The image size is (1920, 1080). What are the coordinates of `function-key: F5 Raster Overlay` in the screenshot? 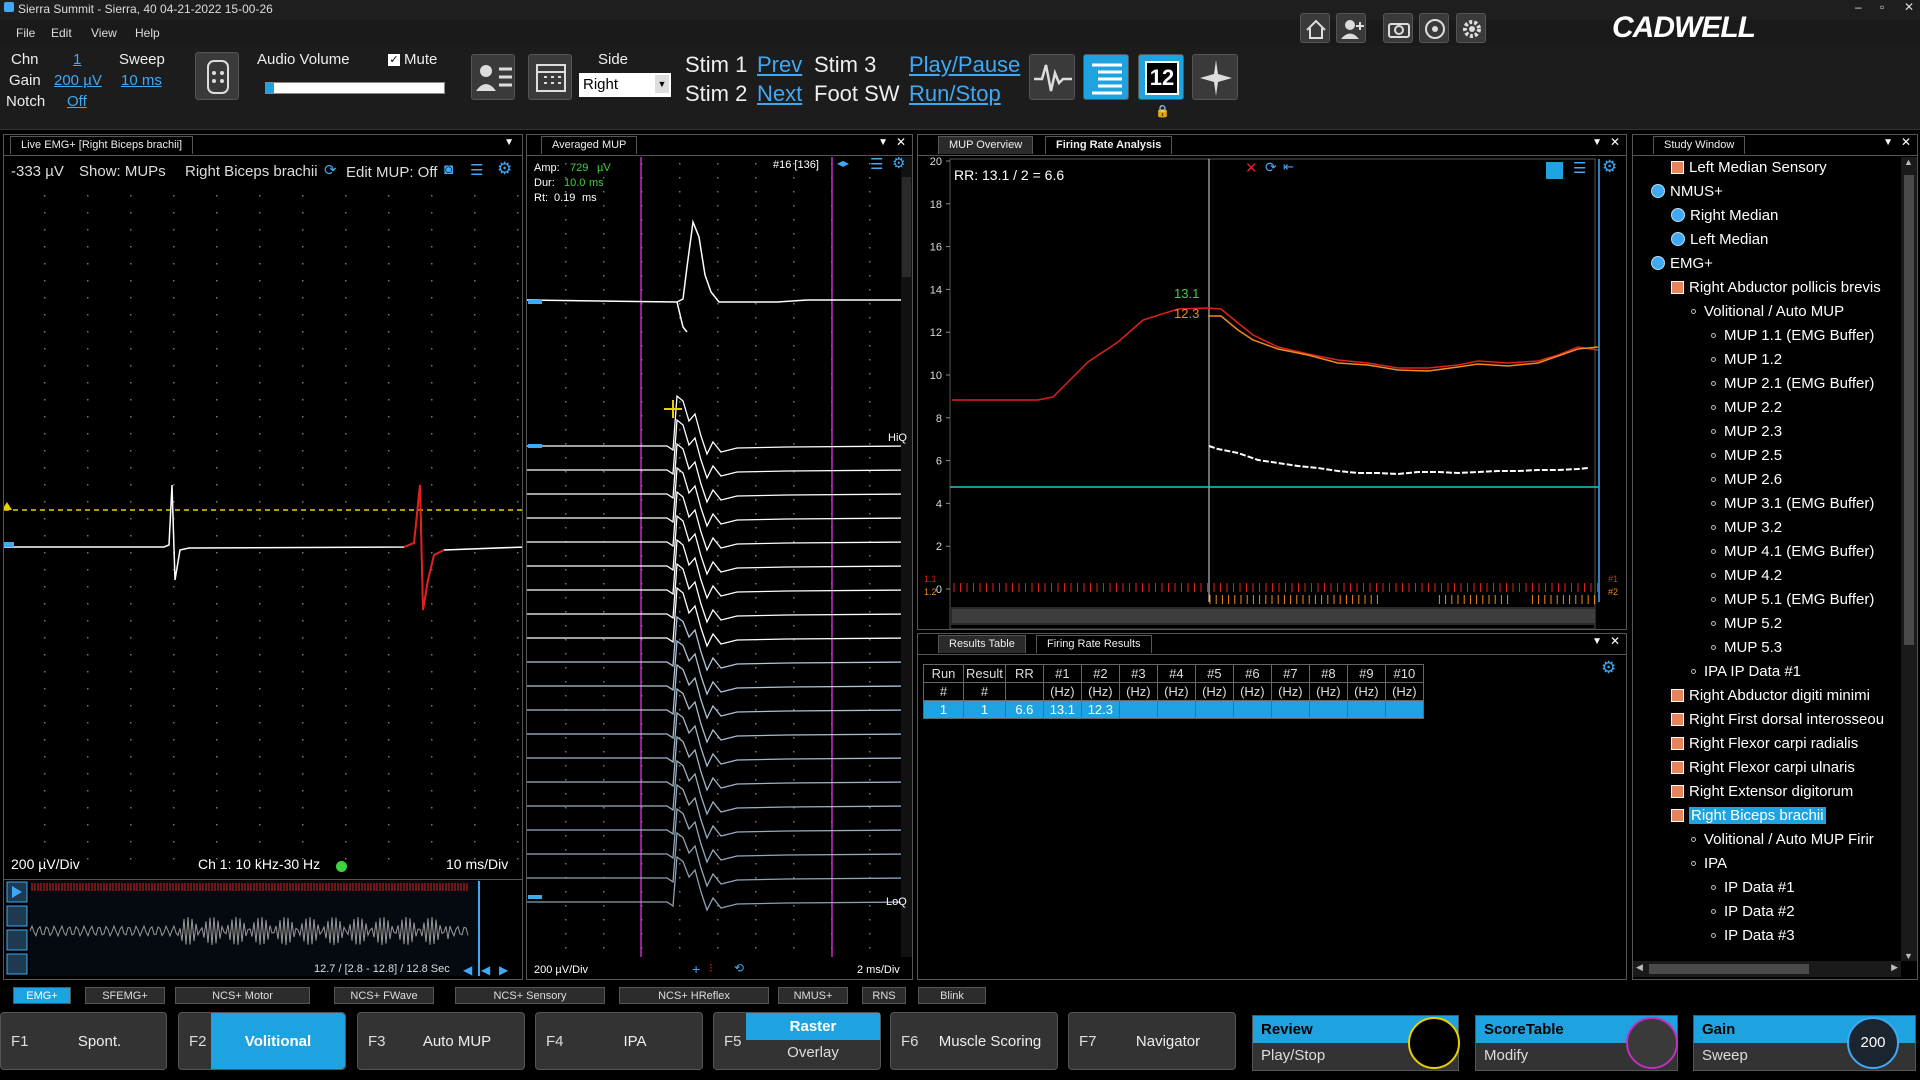 It's located at (797, 1041).